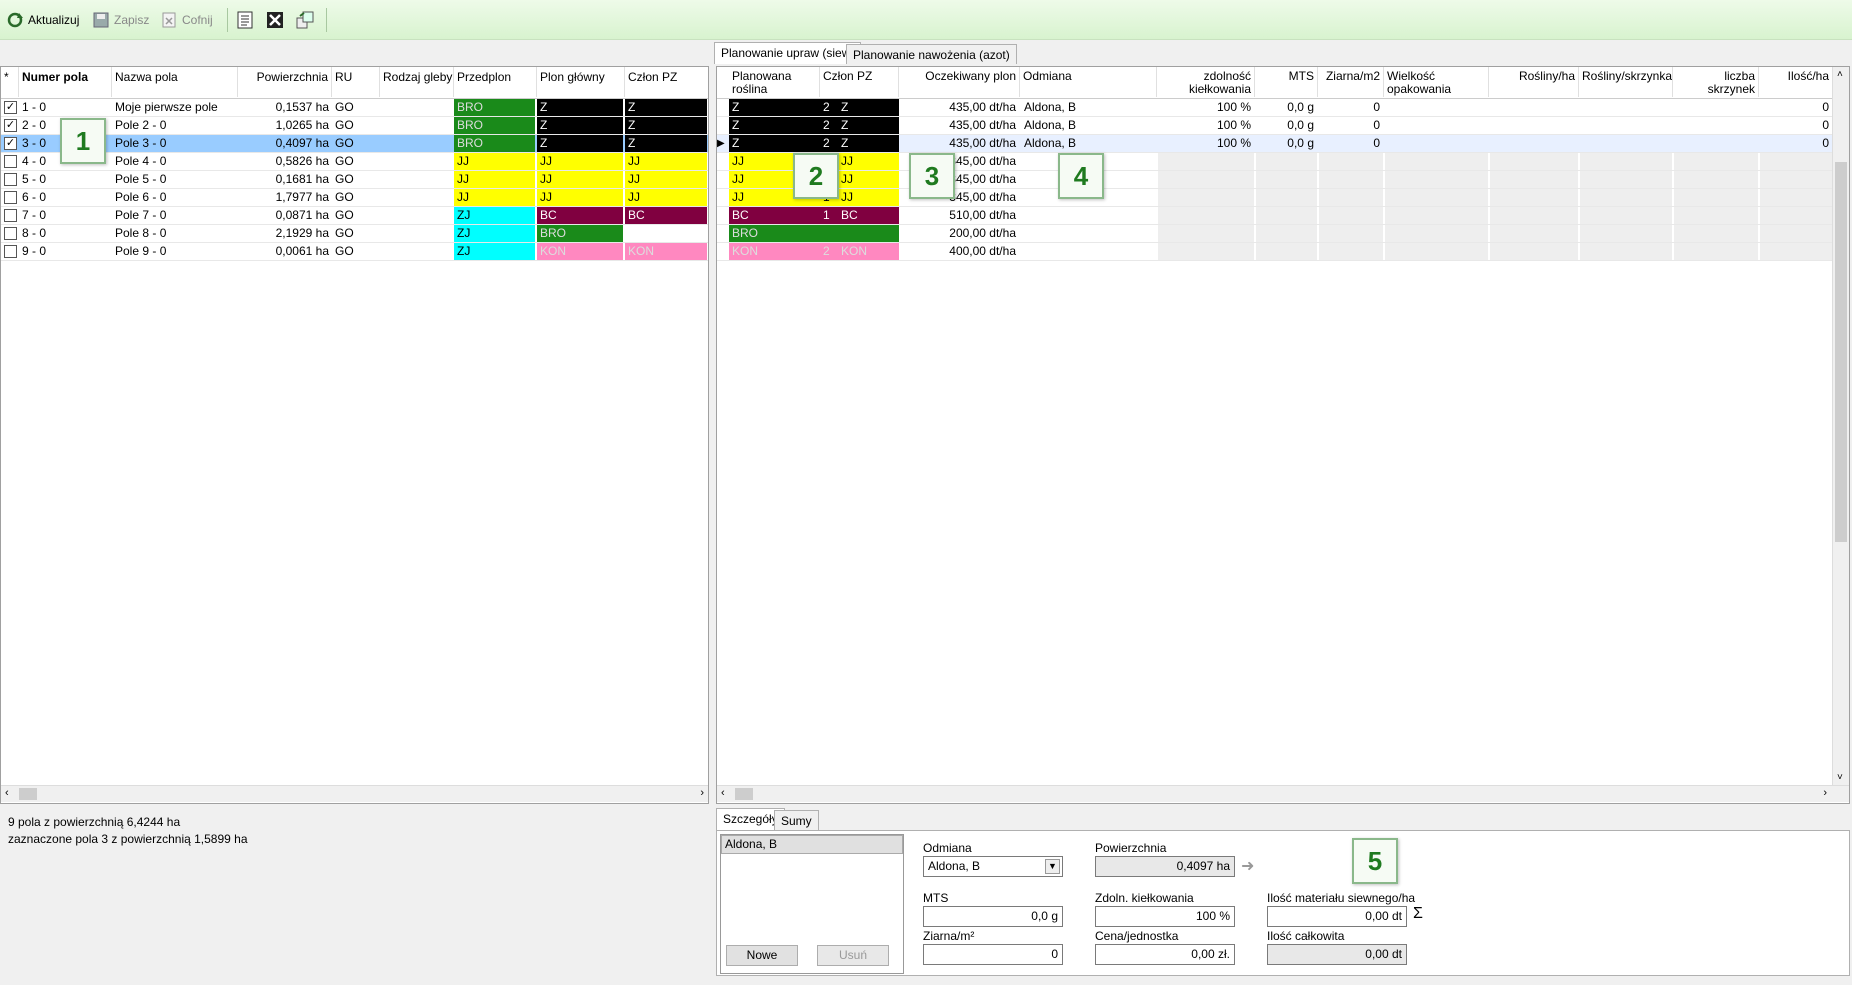 This screenshot has width=1852, height=985. What do you see at coordinates (993, 916) in the screenshot?
I see `mts-field: 0,0 g` at bounding box center [993, 916].